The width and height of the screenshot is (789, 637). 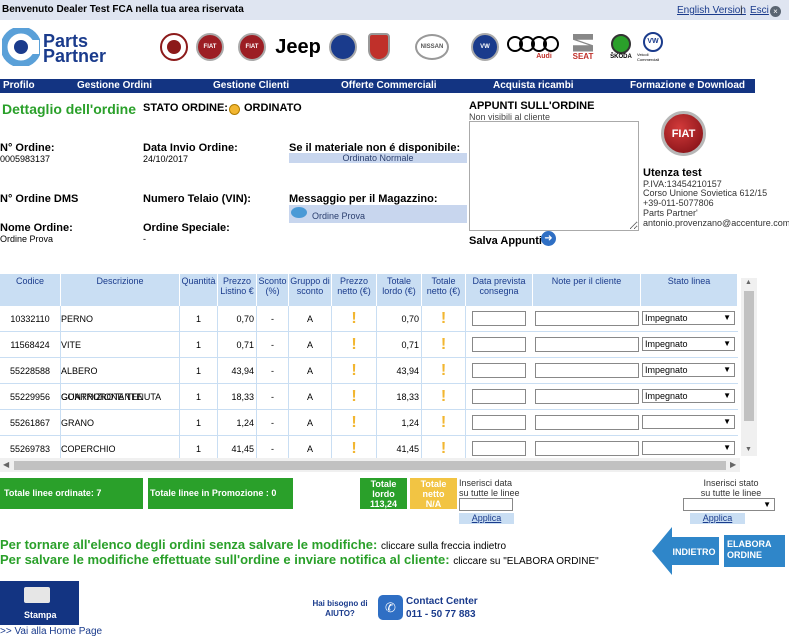 What do you see at coordinates (30, 345) in the screenshot?
I see `cell-code: 11568424` at bounding box center [30, 345].